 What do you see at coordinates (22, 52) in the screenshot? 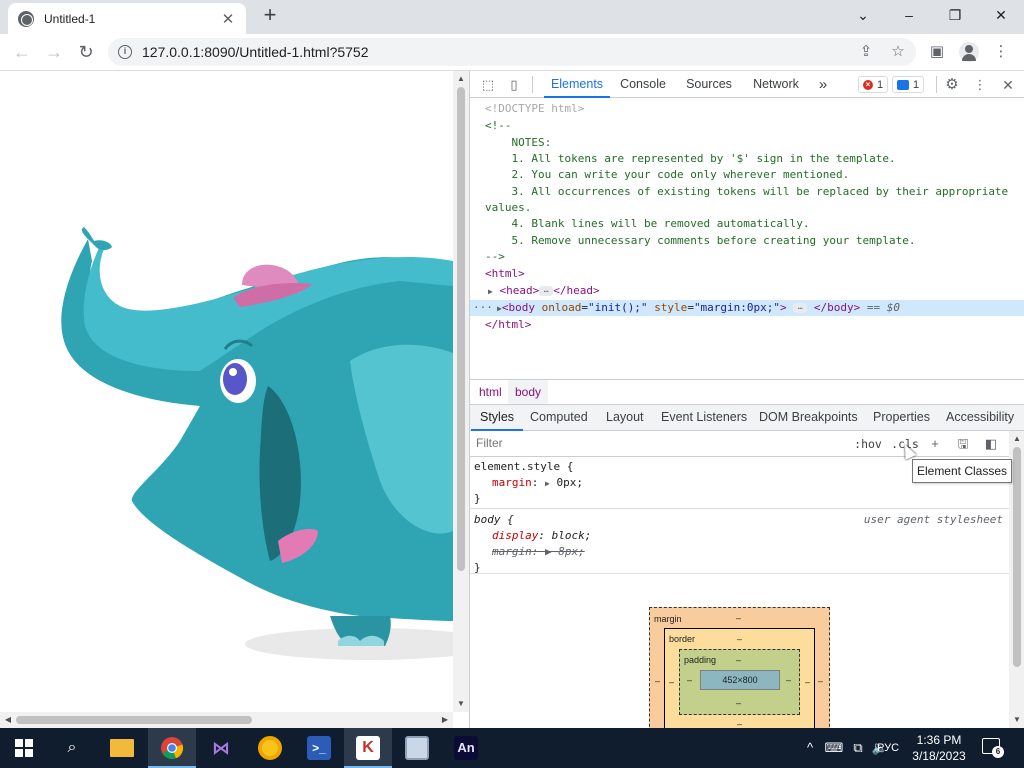
I see `back-button: ←` at bounding box center [22, 52].